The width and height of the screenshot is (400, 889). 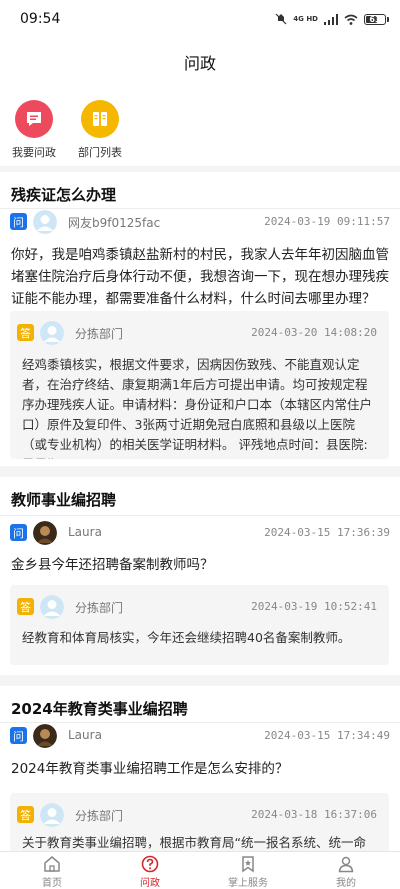 I want to click on user-icon, so click(x=346, y=864).